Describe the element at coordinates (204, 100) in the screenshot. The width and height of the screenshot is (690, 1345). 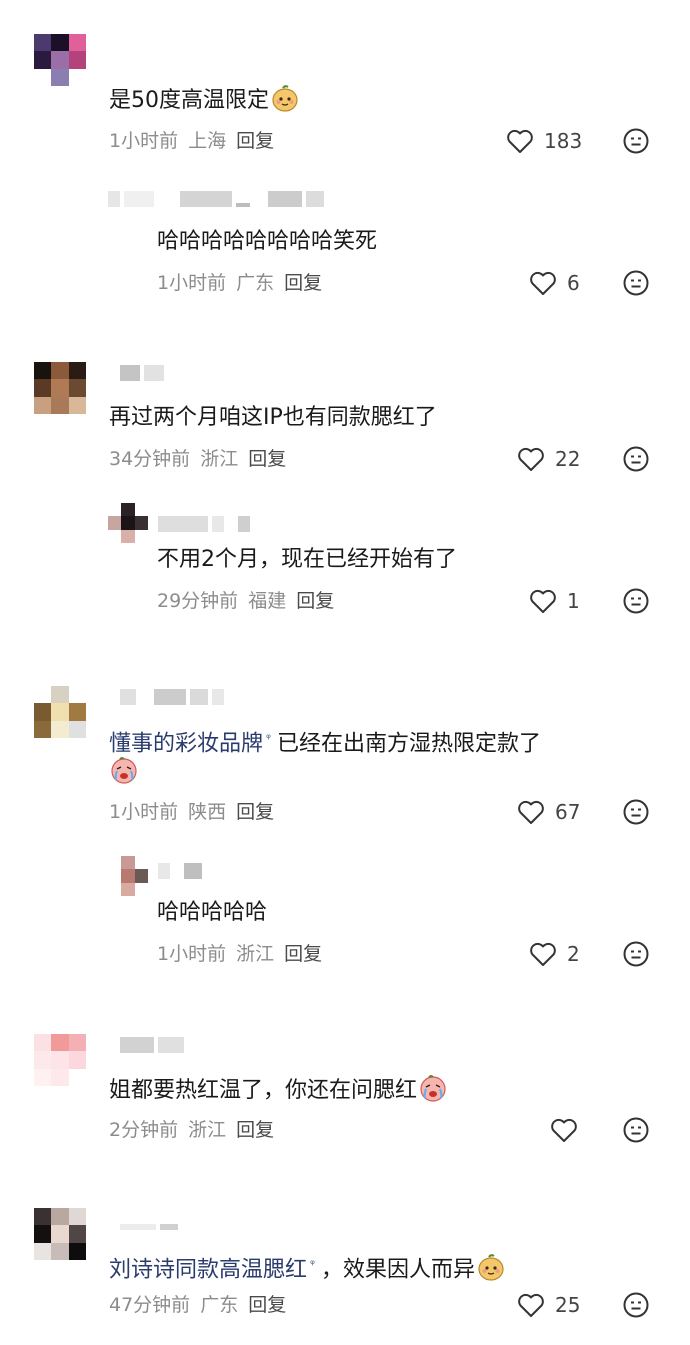
I see `comment-text: 是50度高温限定` at that location.